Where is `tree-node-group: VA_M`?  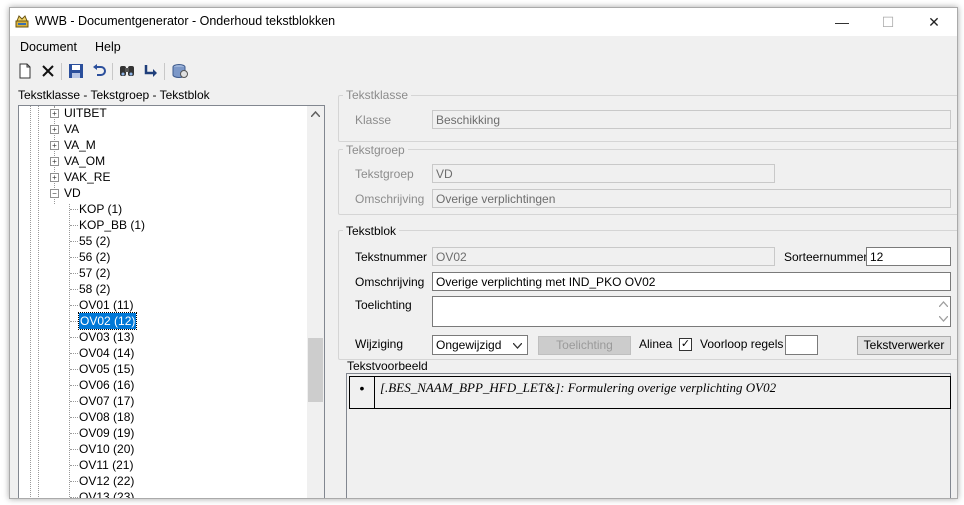 tree-node-group: VA_M is located at coordinates (80, 145).